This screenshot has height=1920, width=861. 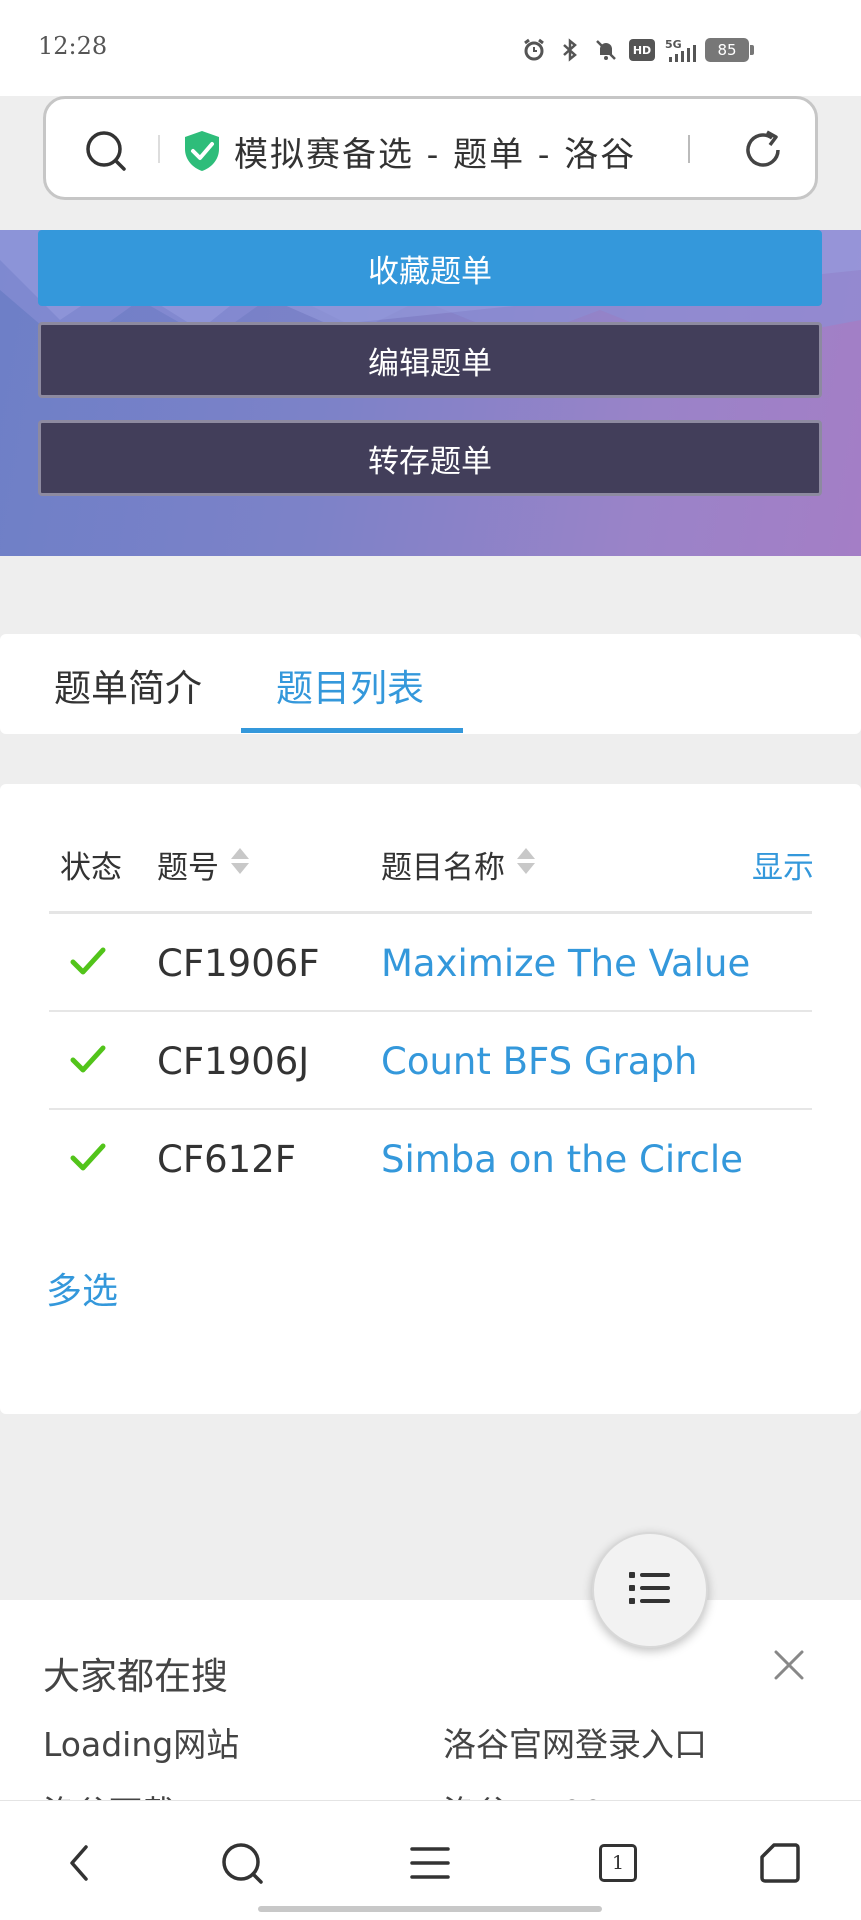 I want to click on column-name: 题目名称, so click(x=459, y=864).